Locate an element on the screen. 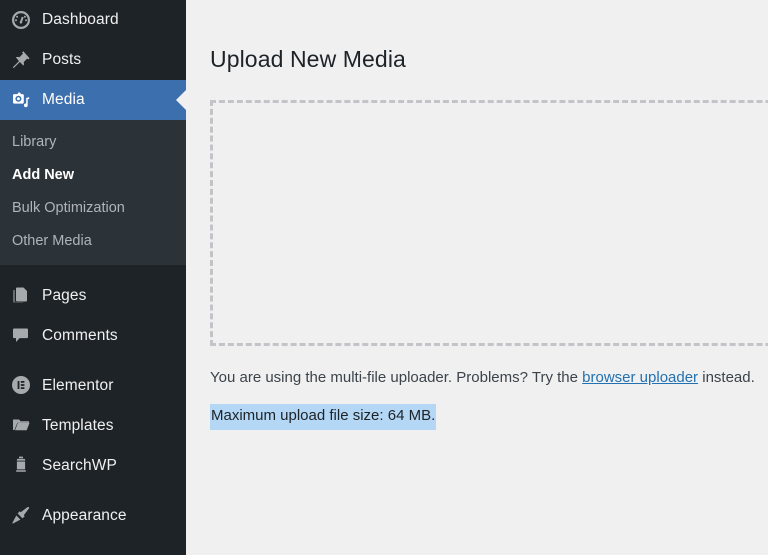 The image size is (768, 555). sidebar-item-label: SearchWP is located at coordinates (79, 465).